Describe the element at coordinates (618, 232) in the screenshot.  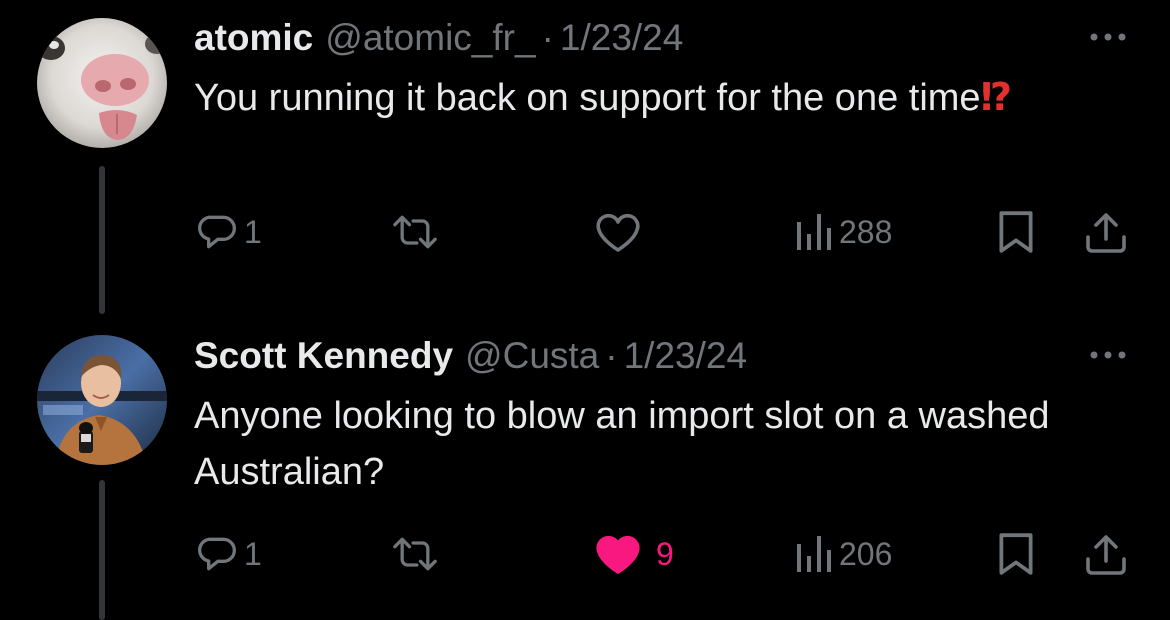
I see `like-icon` at that location.